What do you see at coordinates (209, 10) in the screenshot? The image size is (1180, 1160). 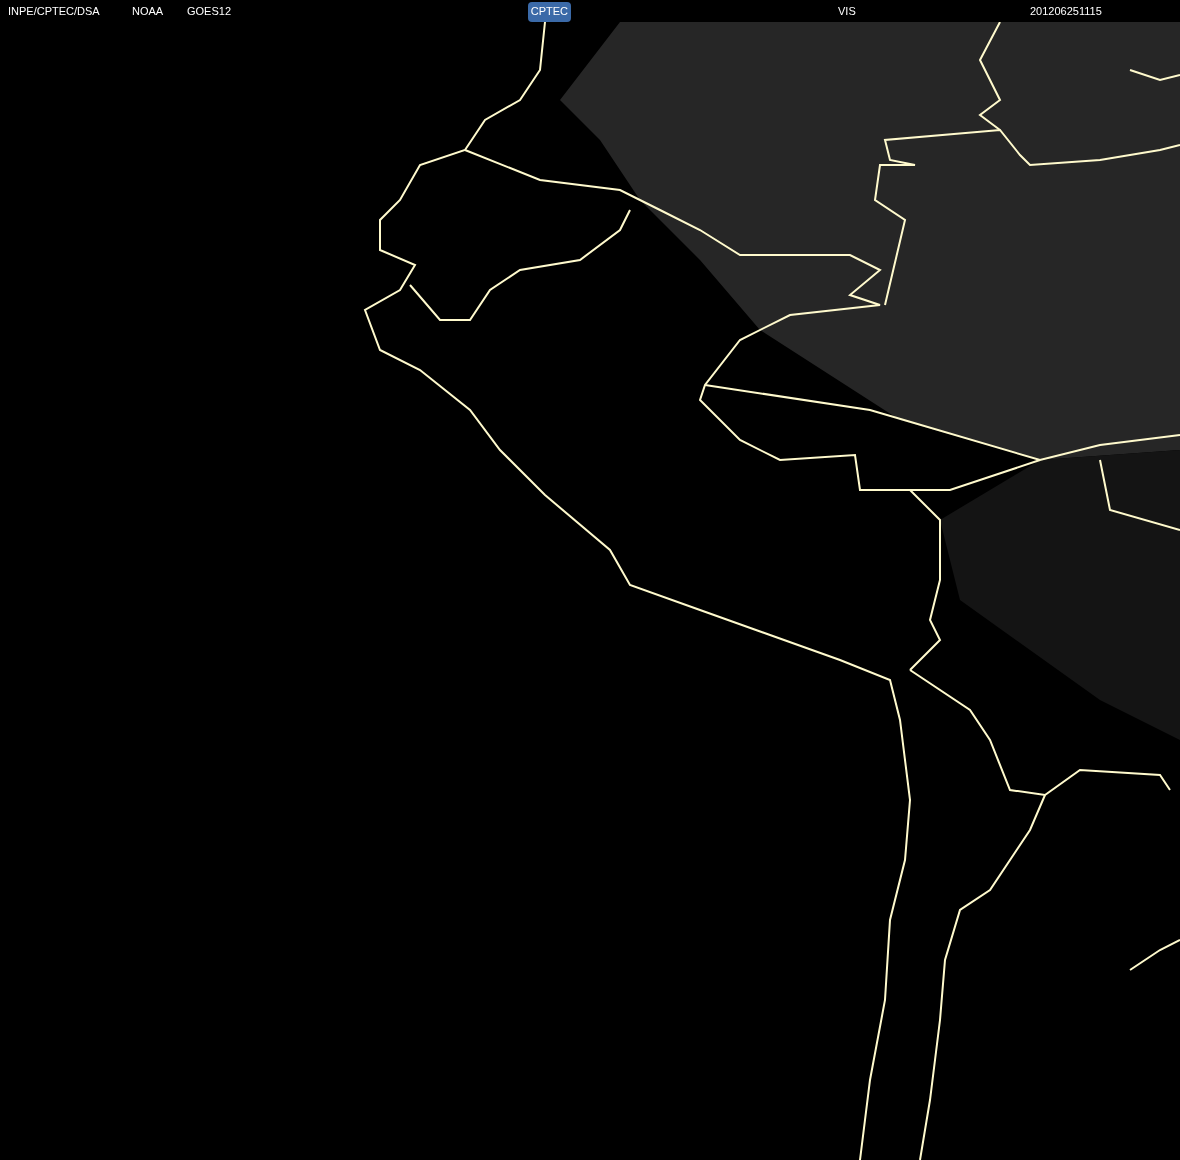 I see `header-label: GOES12` at bounding box center [209, 10].